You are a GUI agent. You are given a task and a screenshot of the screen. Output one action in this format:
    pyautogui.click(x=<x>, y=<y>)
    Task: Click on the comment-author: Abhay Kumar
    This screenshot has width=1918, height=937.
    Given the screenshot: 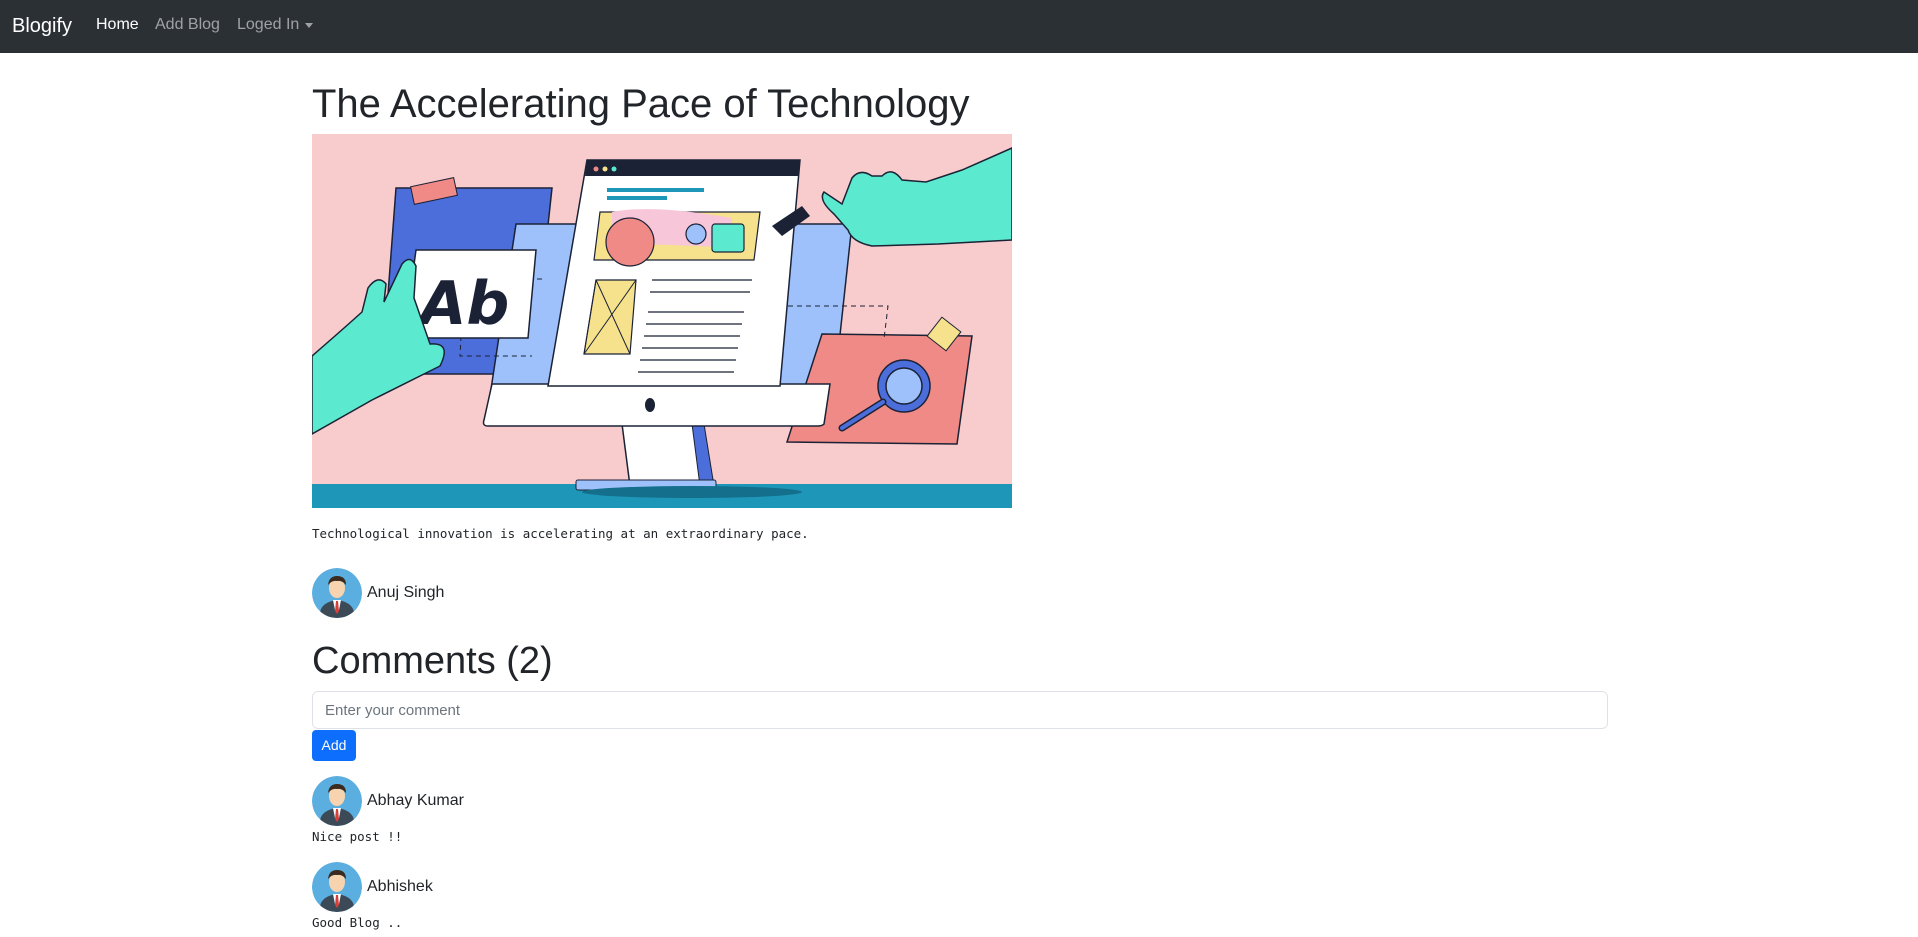 What is the action you would take?
    pyautogui.click(x=388, y=801)
    